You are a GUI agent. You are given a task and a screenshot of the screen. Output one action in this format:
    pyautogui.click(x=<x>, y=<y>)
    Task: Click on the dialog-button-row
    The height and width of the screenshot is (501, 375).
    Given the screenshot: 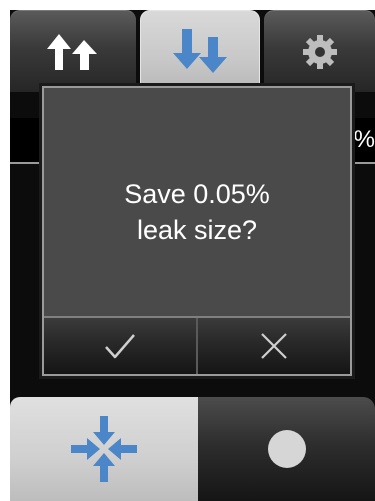 What is the action you would take?
    pyautogui.click(x=197, y=345)
    